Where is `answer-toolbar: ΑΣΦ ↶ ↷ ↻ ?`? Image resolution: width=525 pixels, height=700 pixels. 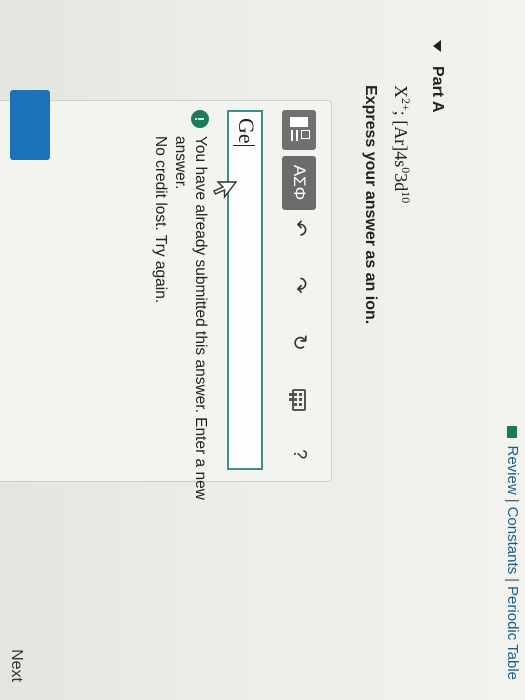
answer-toolbar: ΑΣΦ ↶ ↷ ↻ ? is located at coordinates (299, 290).